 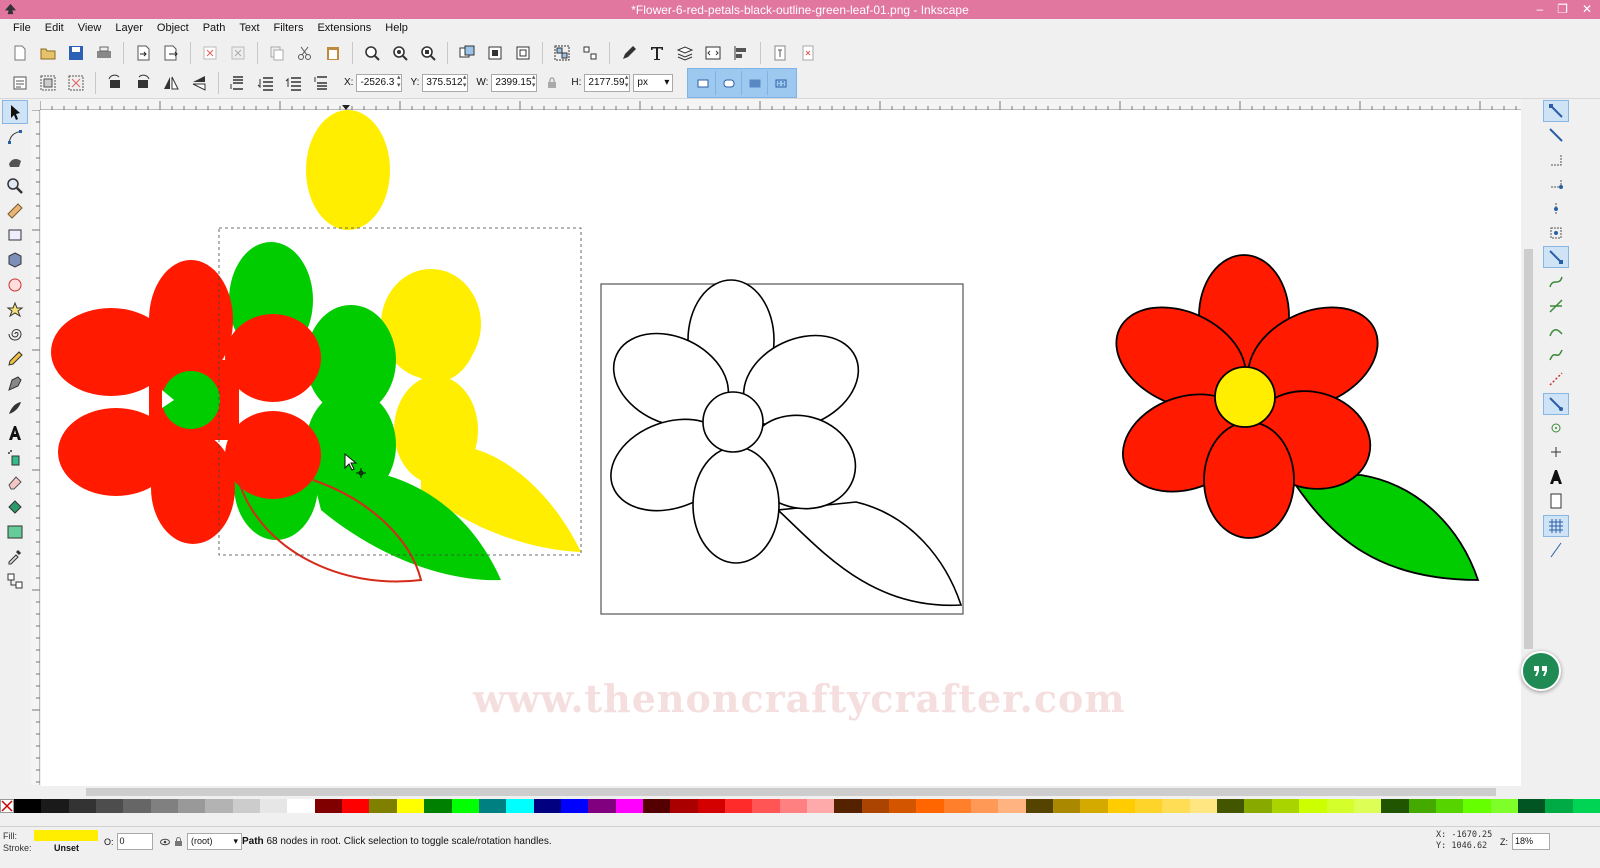 What do you see at coordinates (607, 82) in the screenshot?
I see `height-input: 2177.59` at bounding box center [607, 82].